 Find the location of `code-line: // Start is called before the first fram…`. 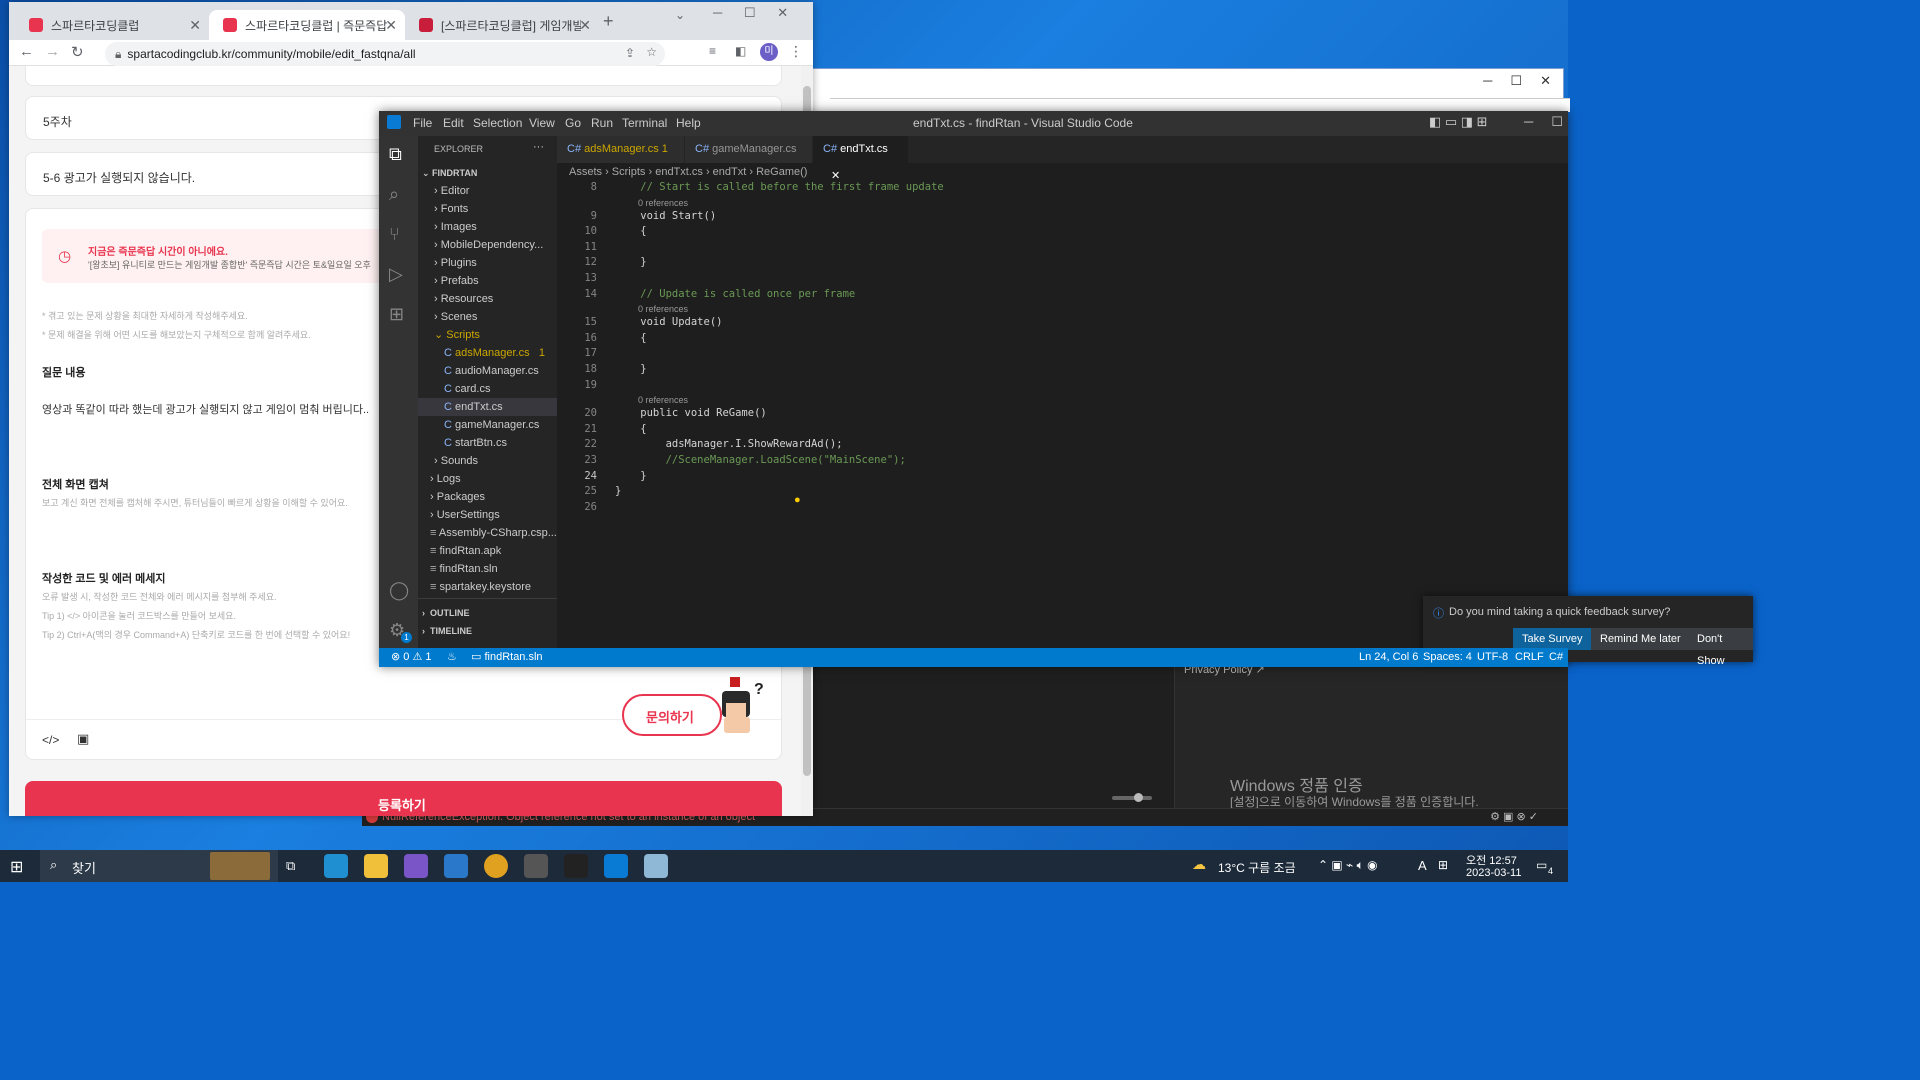

code-line: // Start is called before the first fram… is located at coordinates (779, 187).